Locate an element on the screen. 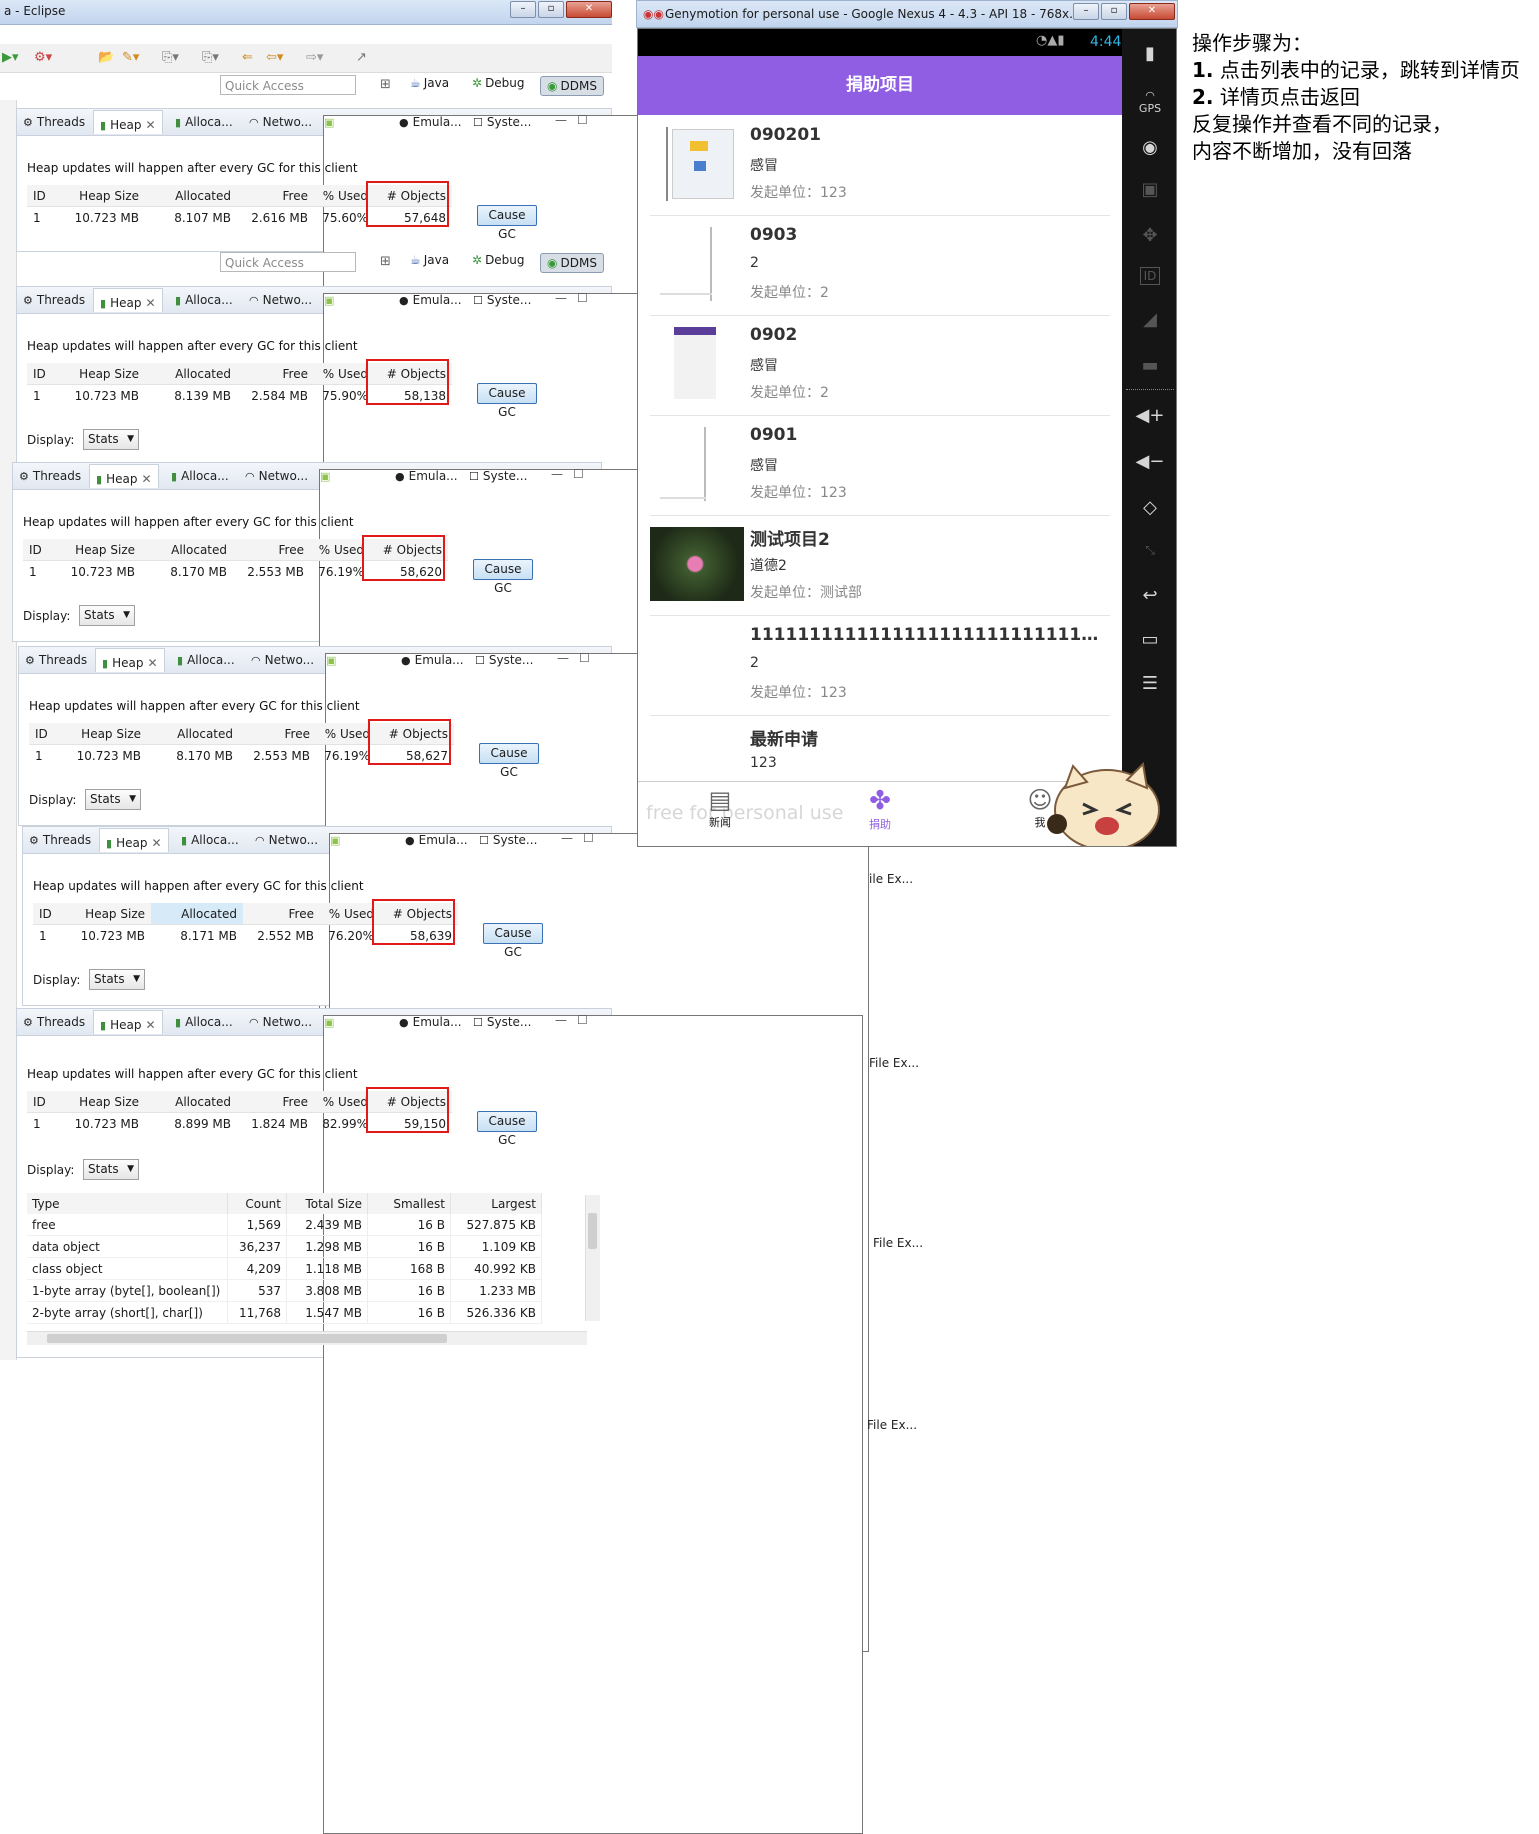  open-perspective-icon: ⊞ is located at coordinates (385, 261).